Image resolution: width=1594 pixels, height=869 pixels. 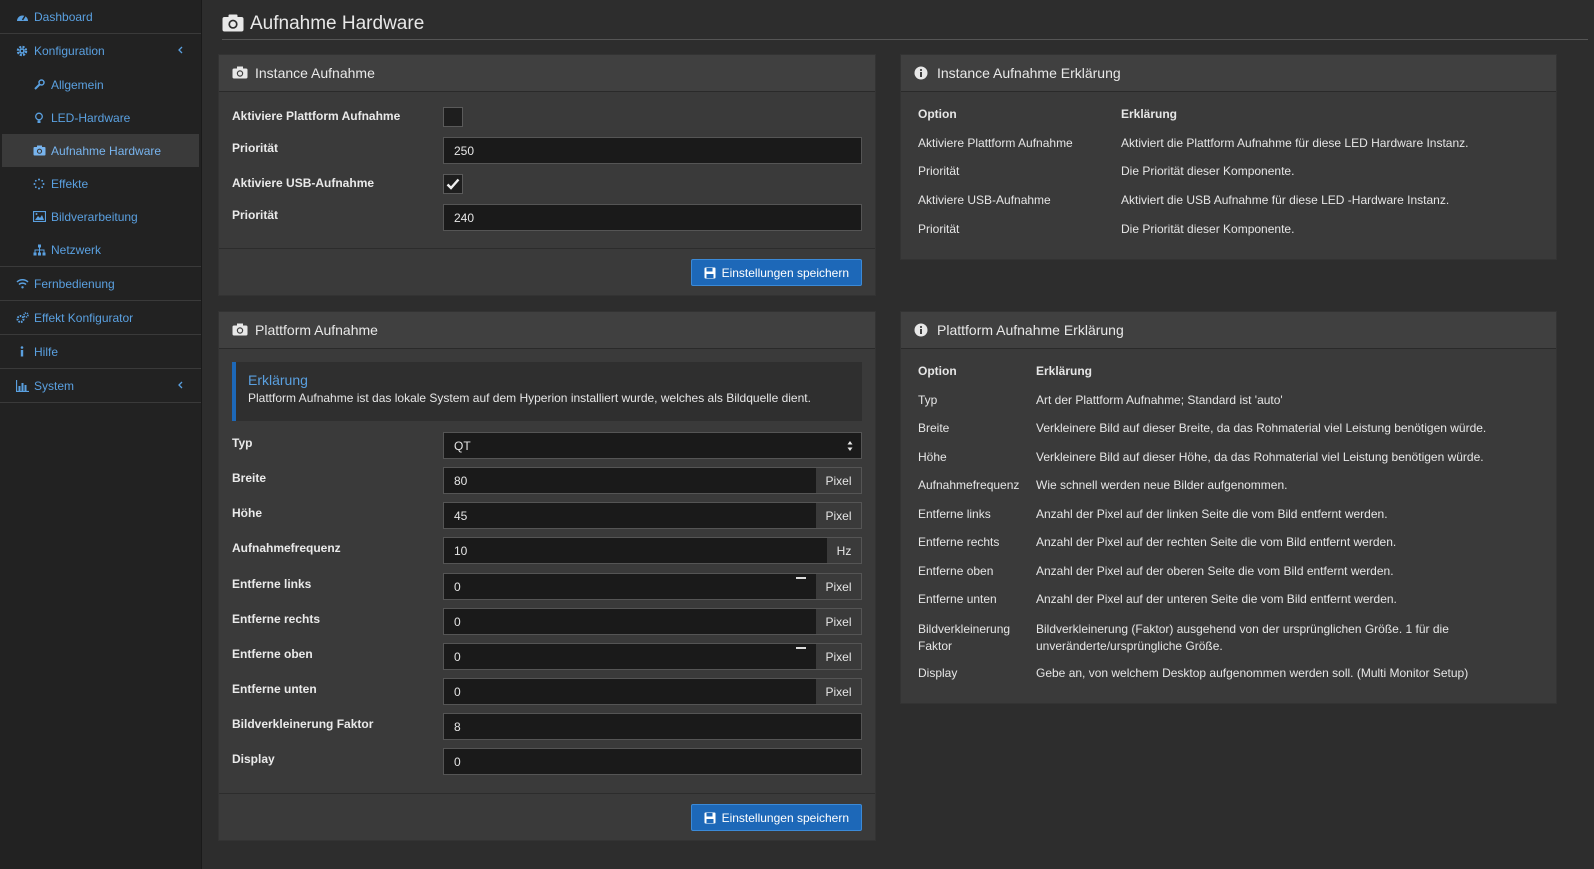 What do you see at coordinates (100, 216) in the screenshot?
I see `sidebar-item-bildverarbeitung: Bildverarbeitung` at bounding box center [100, 216].